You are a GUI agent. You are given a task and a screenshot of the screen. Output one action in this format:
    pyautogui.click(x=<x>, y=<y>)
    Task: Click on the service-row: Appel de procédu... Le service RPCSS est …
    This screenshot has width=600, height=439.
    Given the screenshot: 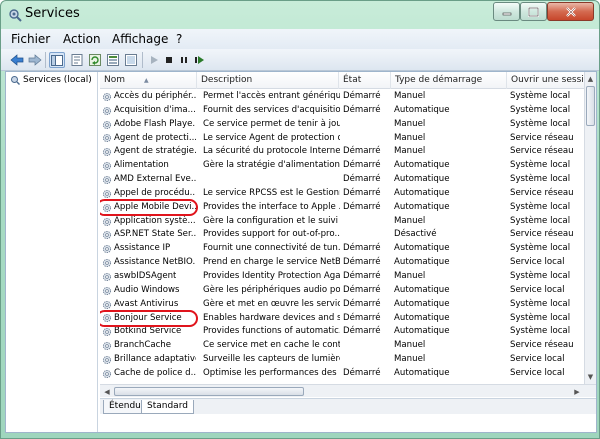 What is the action you would take?
    pyautogui.click(x=348, y=194)
    